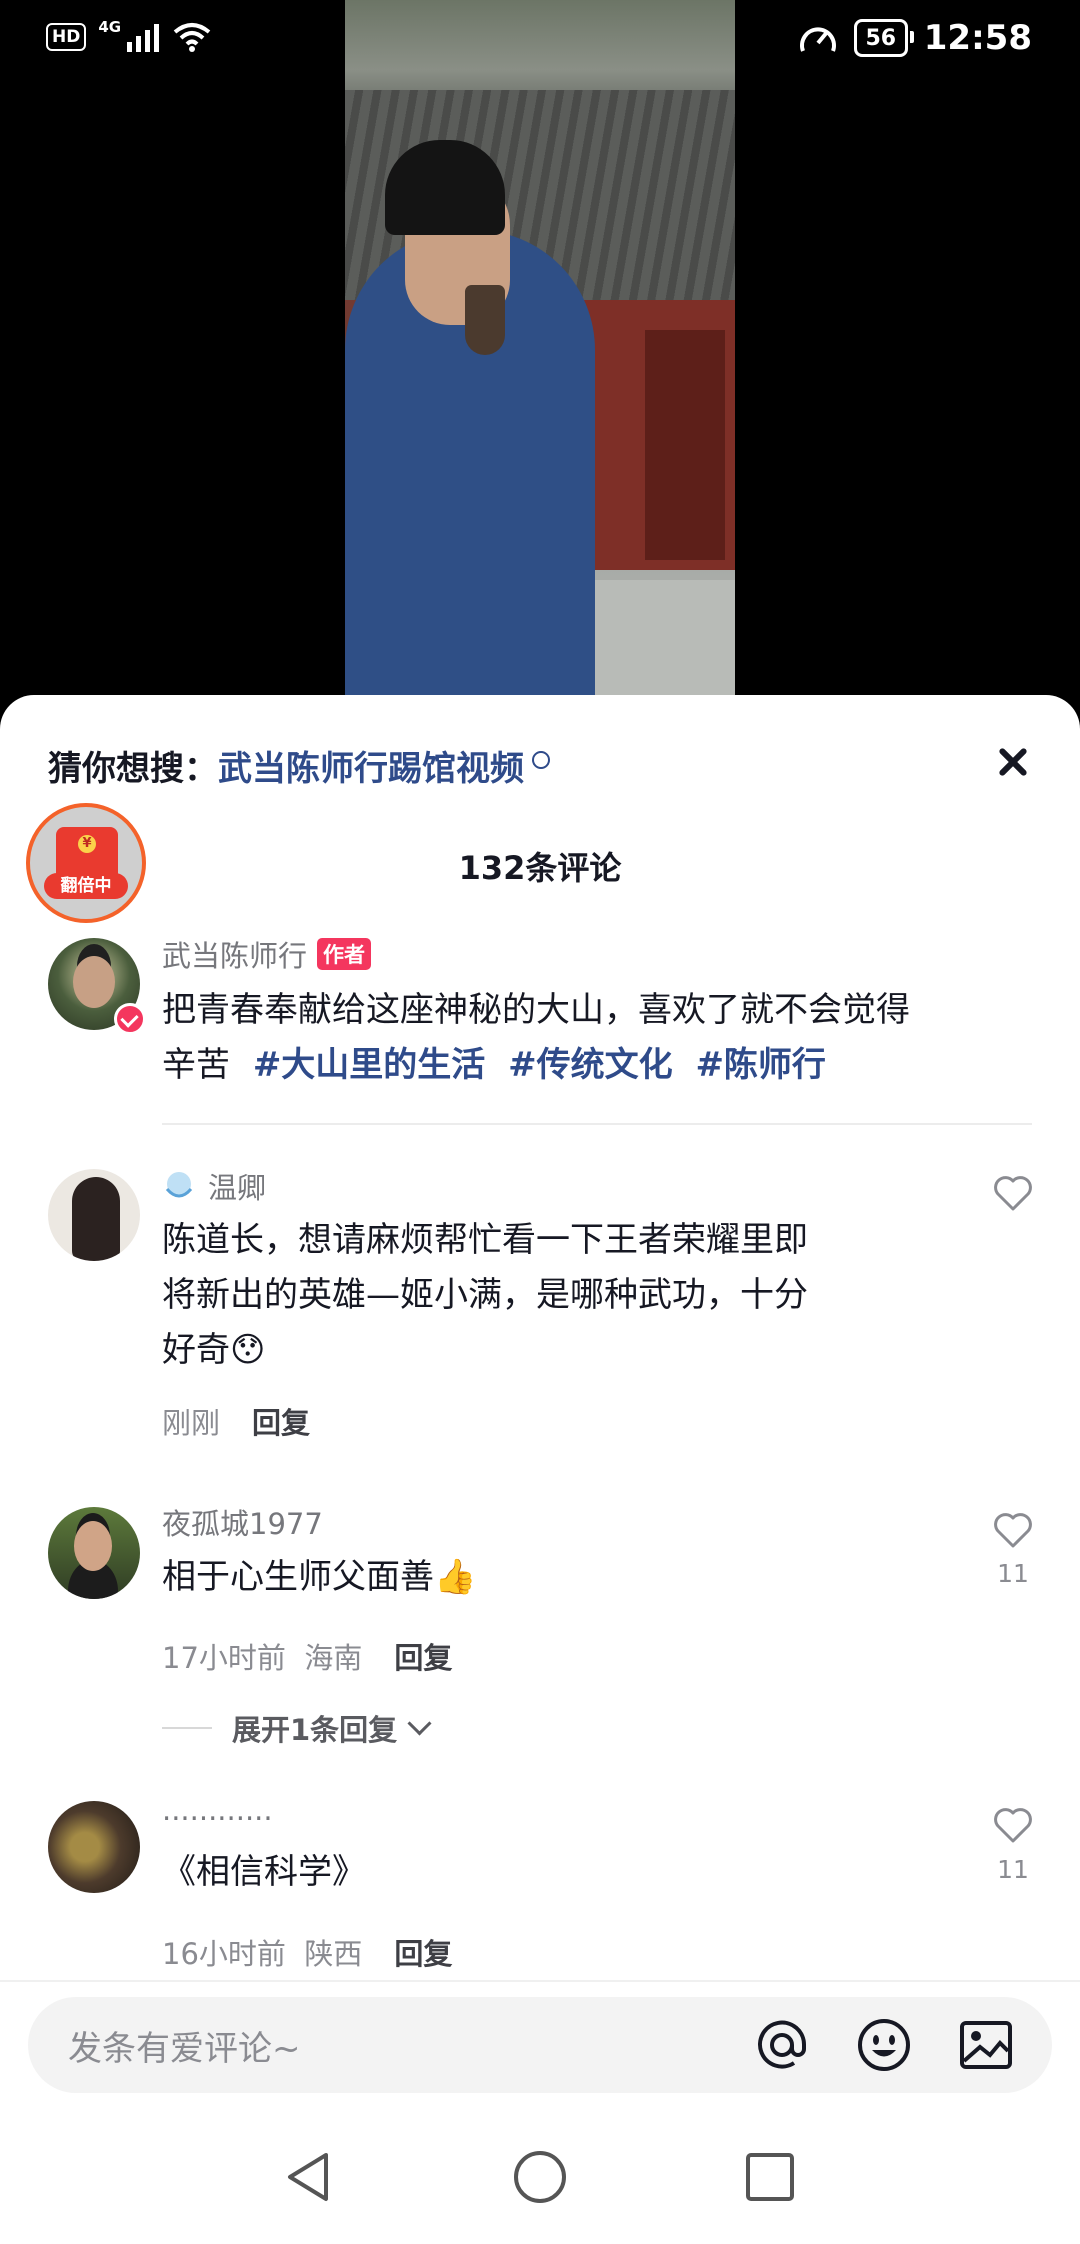 This screenshot has width=1080, height=2244. What do you see at coordinates (1013, 762) in the screenshot?
I see `close-icon` at bounding box center [1013, 762].